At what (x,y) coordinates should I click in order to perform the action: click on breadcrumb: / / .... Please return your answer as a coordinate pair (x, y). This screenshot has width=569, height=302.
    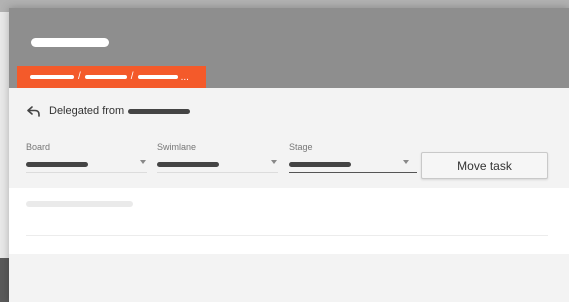
    Looking at the image, I should click on (111, 77).